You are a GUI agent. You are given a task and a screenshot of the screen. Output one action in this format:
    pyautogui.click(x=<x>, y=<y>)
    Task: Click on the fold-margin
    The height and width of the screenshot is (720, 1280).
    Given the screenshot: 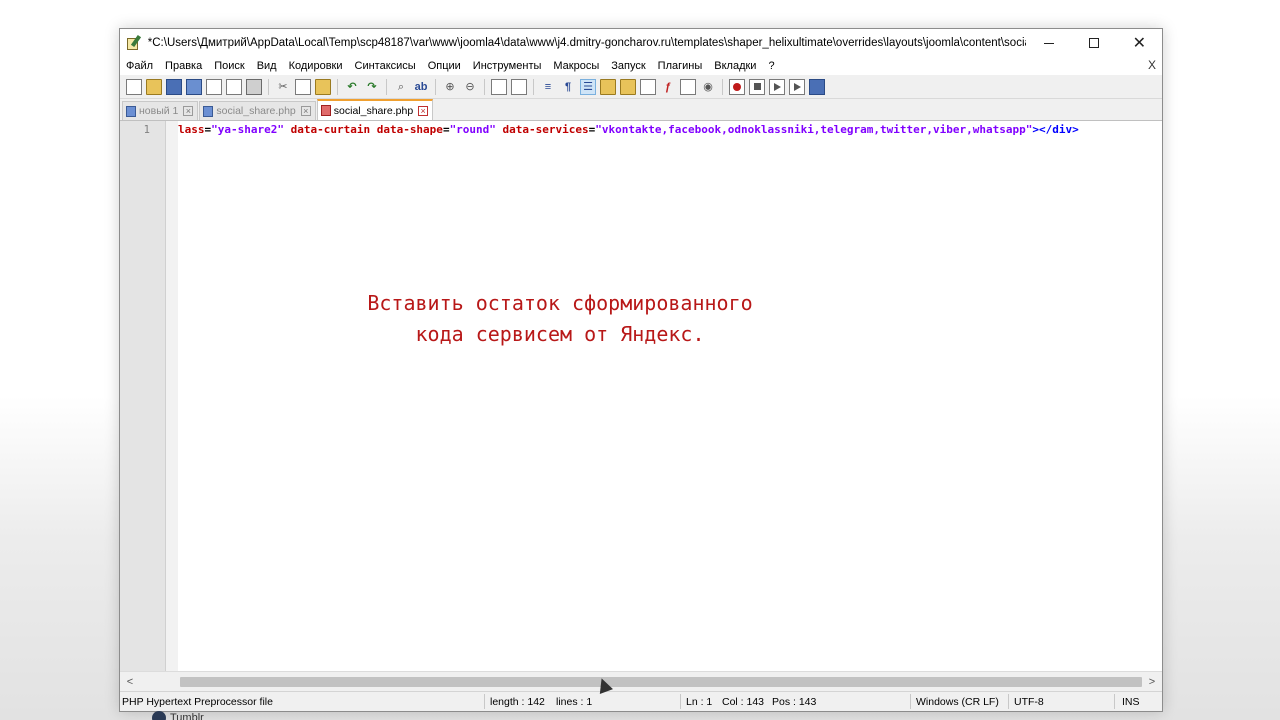 What is the action you would take?
    pyautogui.click(x=172, y=396)
    